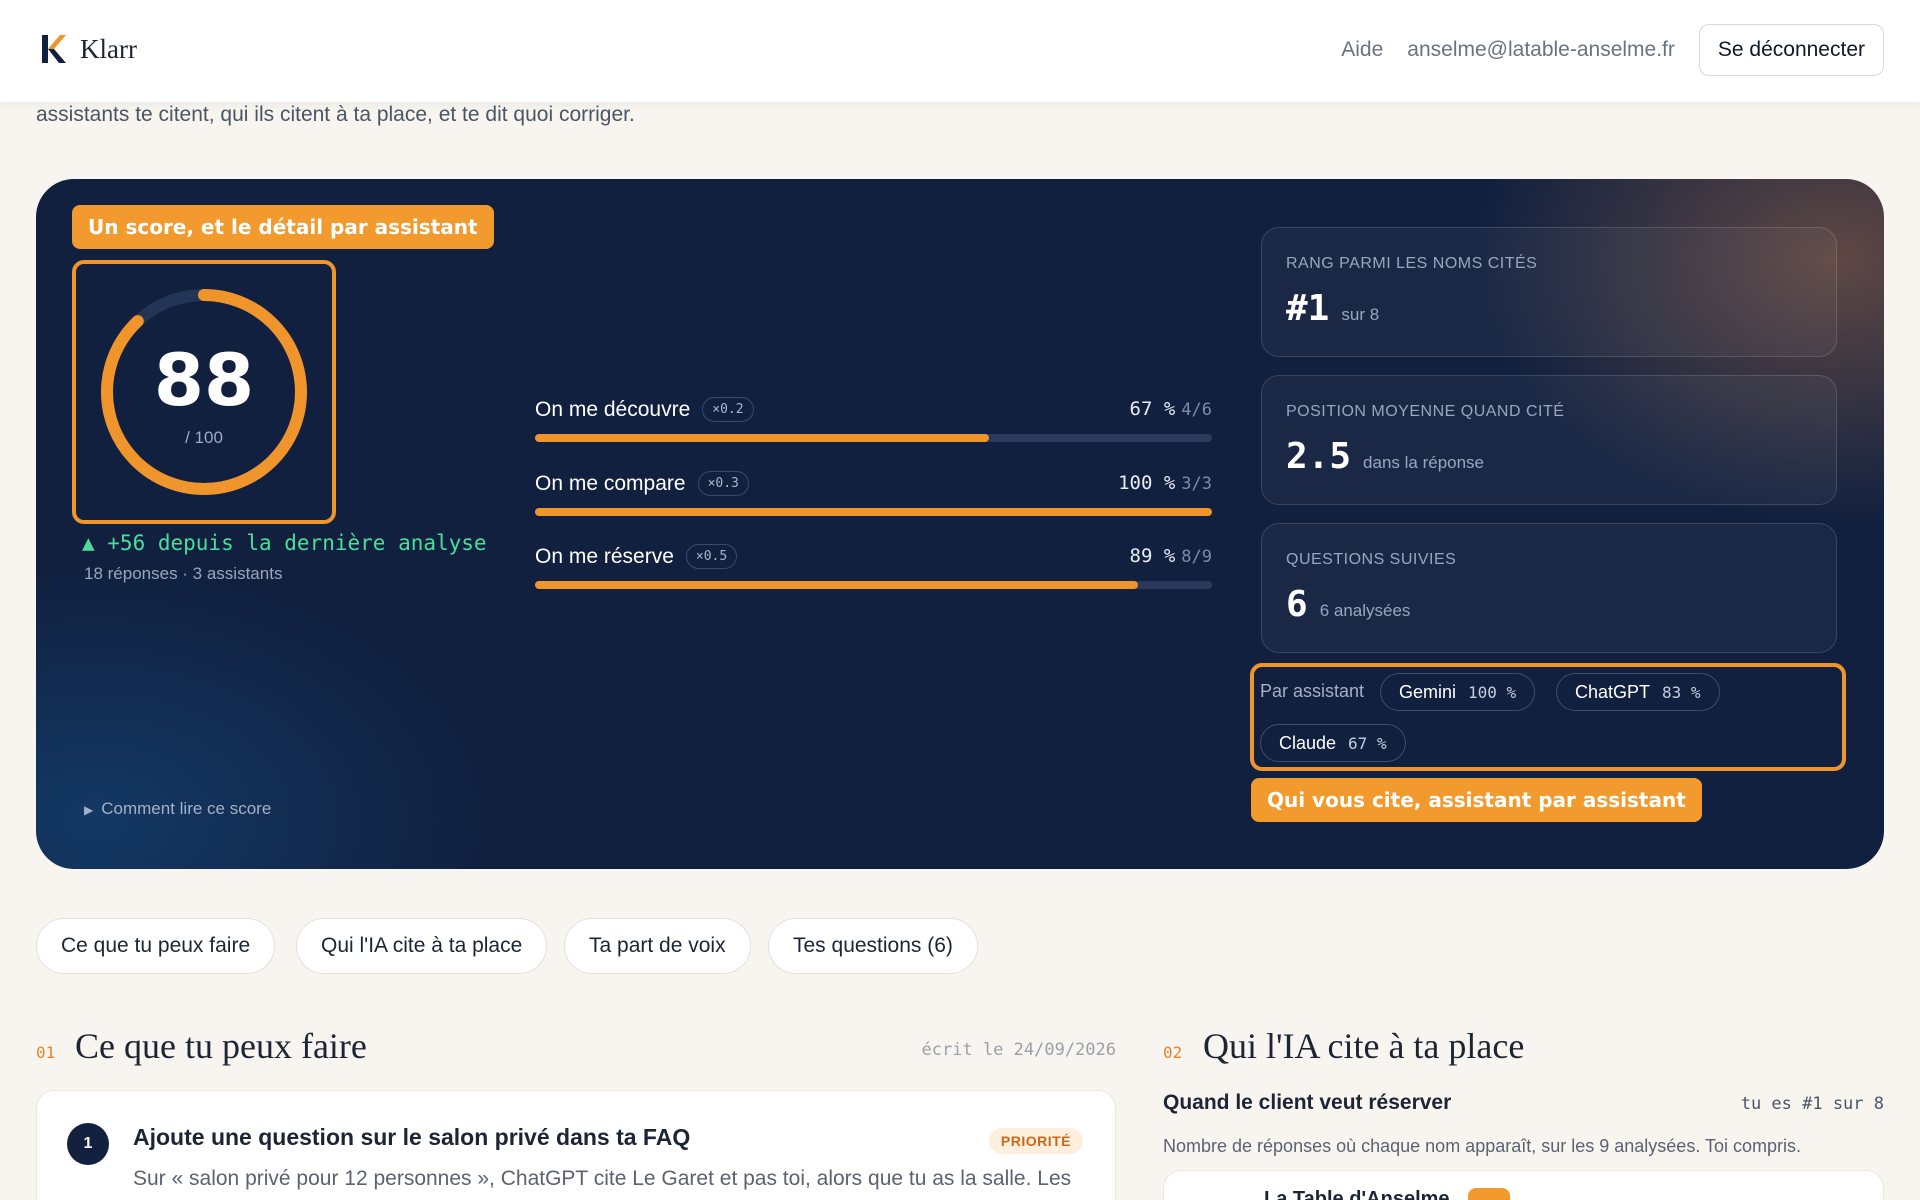  I want to click on section-number: 01, so click(46, 1052).